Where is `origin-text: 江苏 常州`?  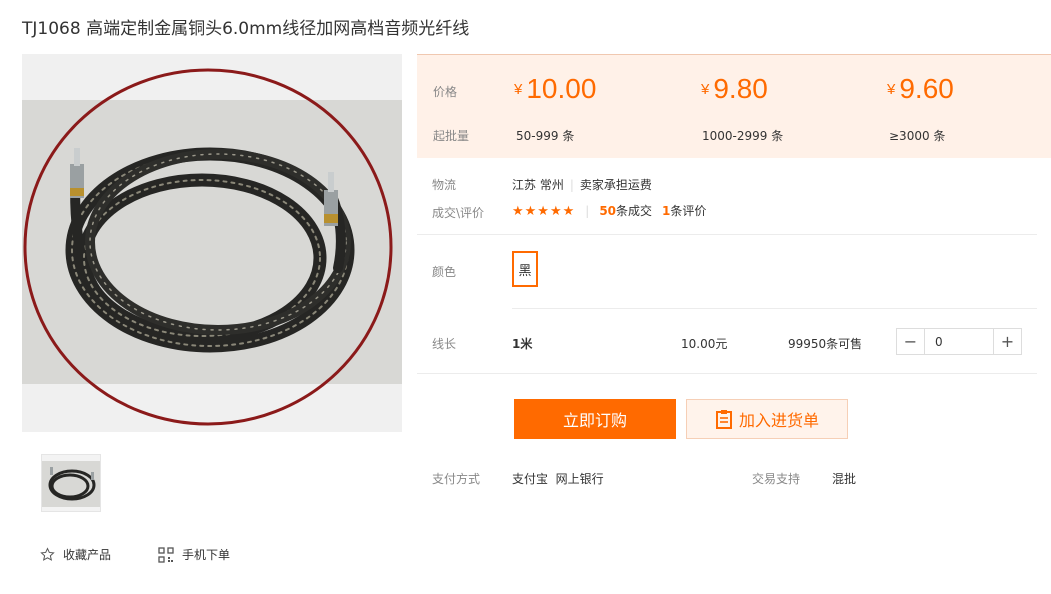 origin-text: 江苏 常州 is located at coordinates (538, 185).